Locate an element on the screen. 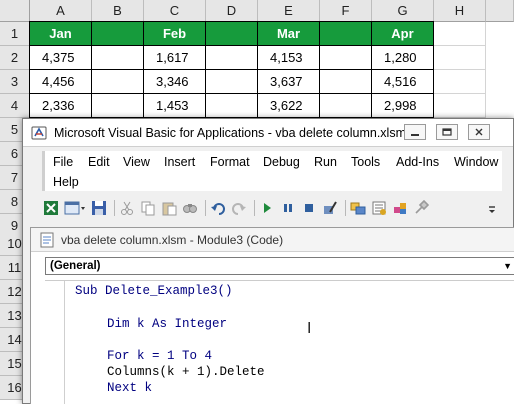 The image size is (514, 404). margin-indicator-bar is located at coordinates (55, 342).